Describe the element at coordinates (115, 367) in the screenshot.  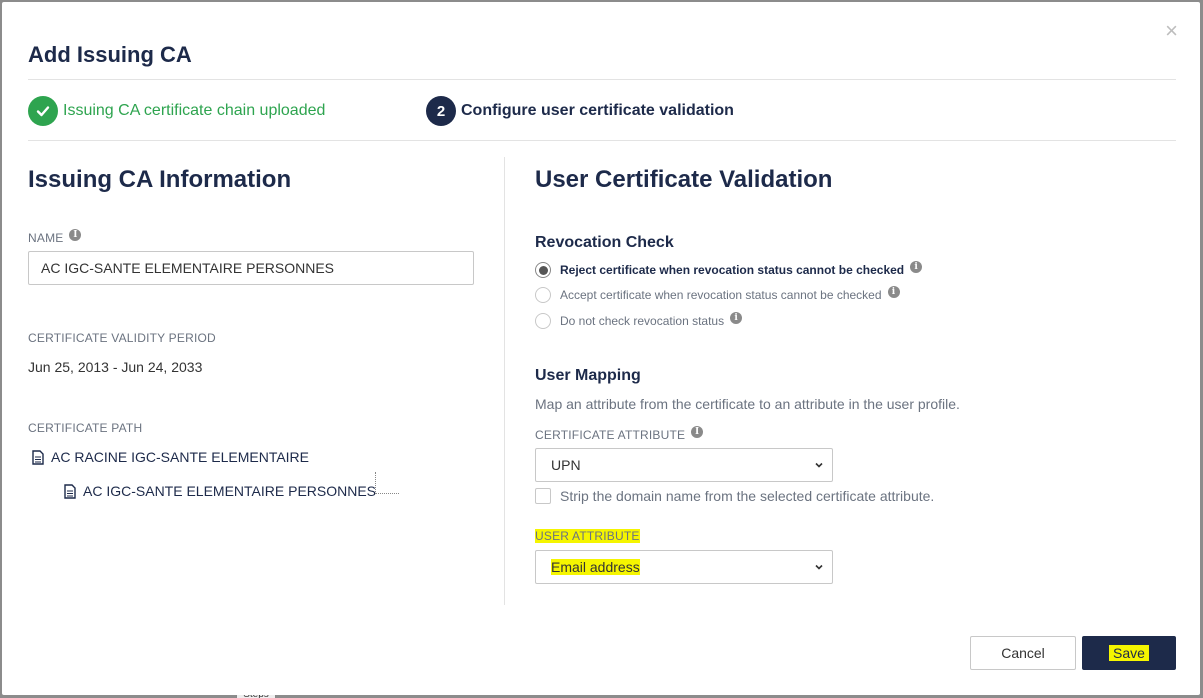
I see `validity-value: Jun 25, 2013 - Jun 24, 2033` at that location.